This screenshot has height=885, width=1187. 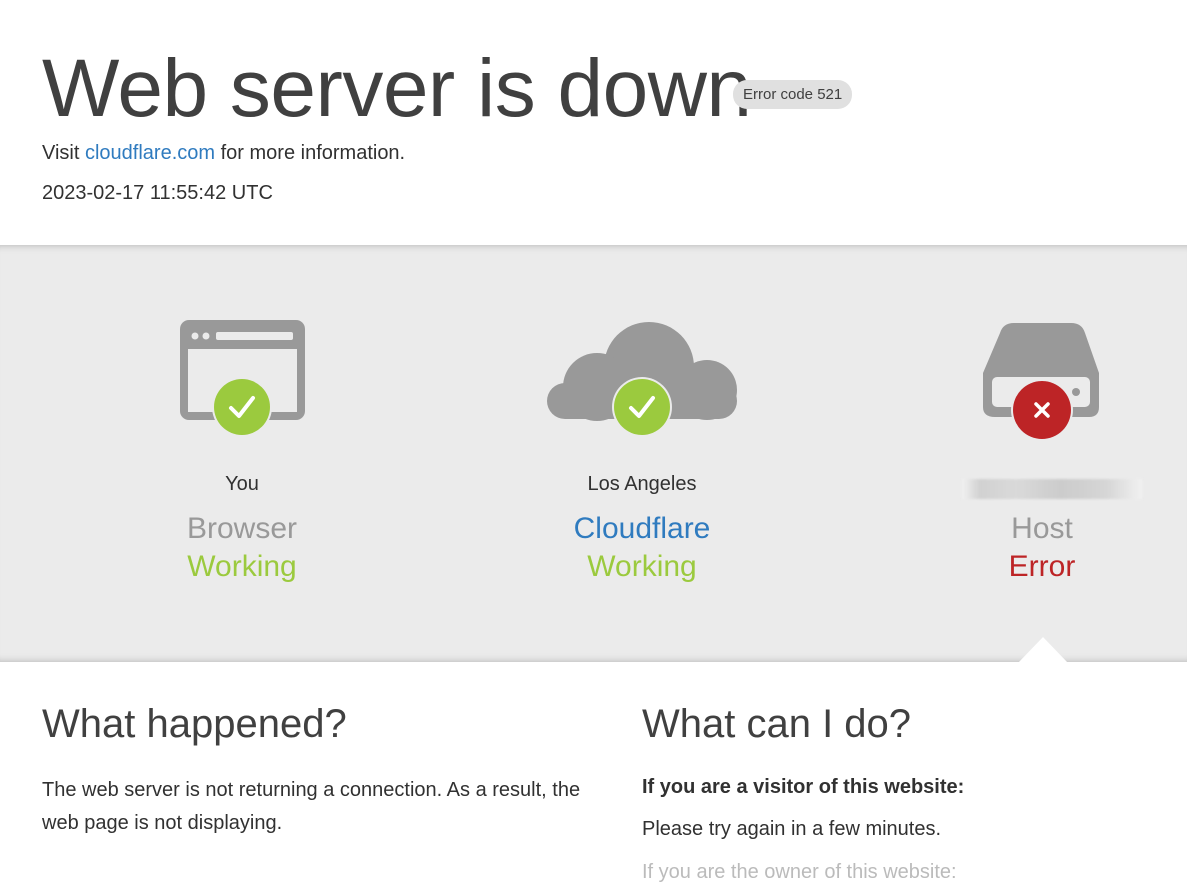 I want to click on cloud-icon, so click(x=642, y=379).